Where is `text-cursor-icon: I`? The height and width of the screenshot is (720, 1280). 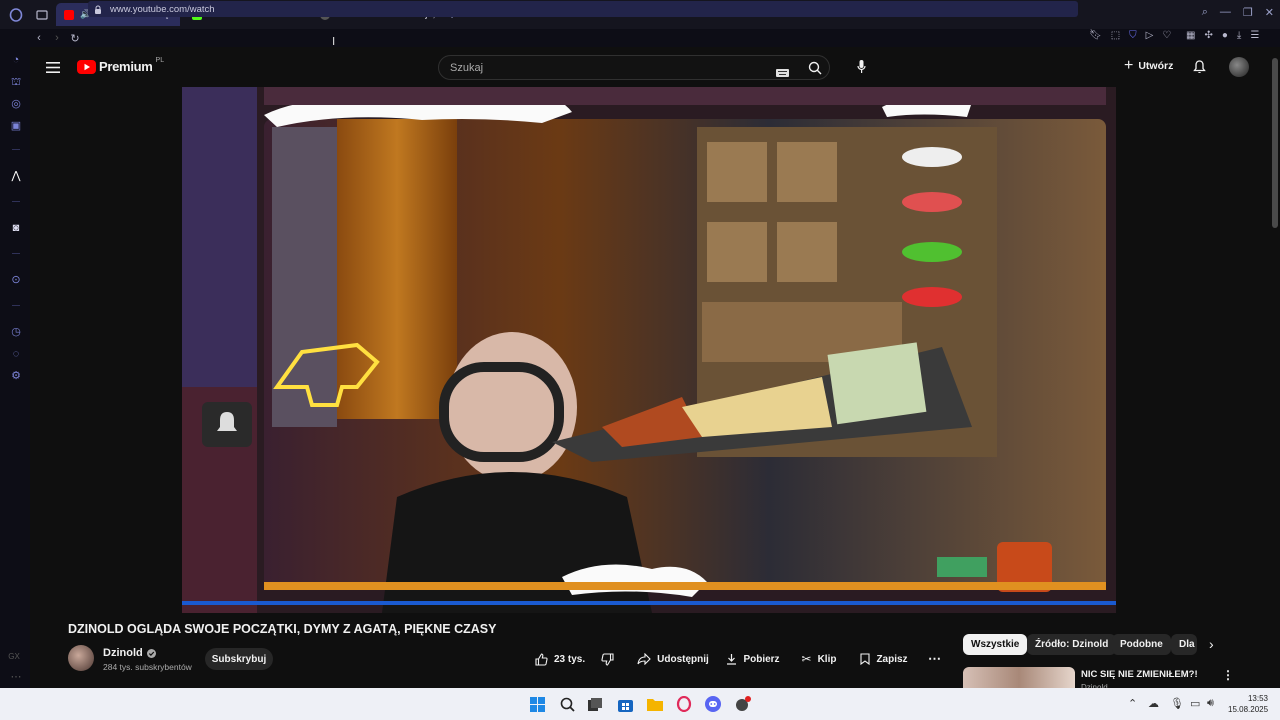
text-cursor-icon: I is located at coordinates (334, 41).